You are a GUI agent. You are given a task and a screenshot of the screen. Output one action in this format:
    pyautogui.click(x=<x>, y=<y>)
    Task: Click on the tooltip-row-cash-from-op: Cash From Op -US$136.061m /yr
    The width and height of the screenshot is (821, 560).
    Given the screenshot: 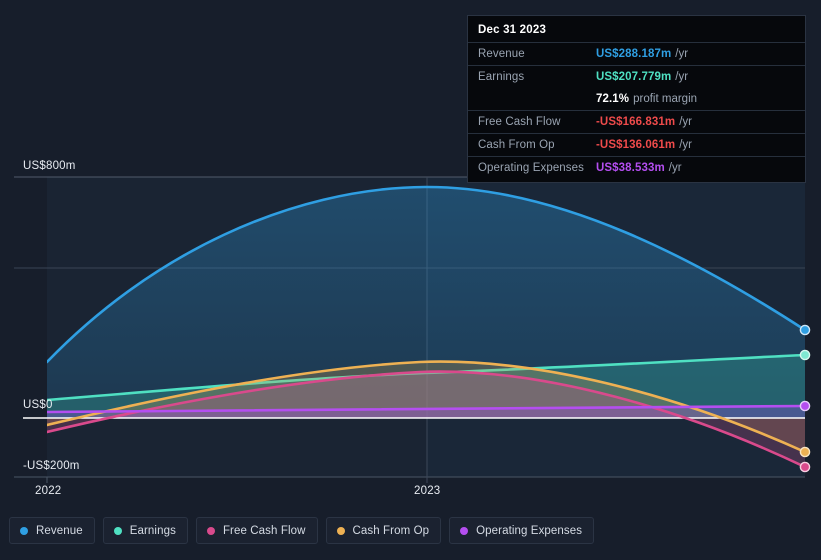 What is the action you would take?
    pyautogui.click(x=636, y=144)
    